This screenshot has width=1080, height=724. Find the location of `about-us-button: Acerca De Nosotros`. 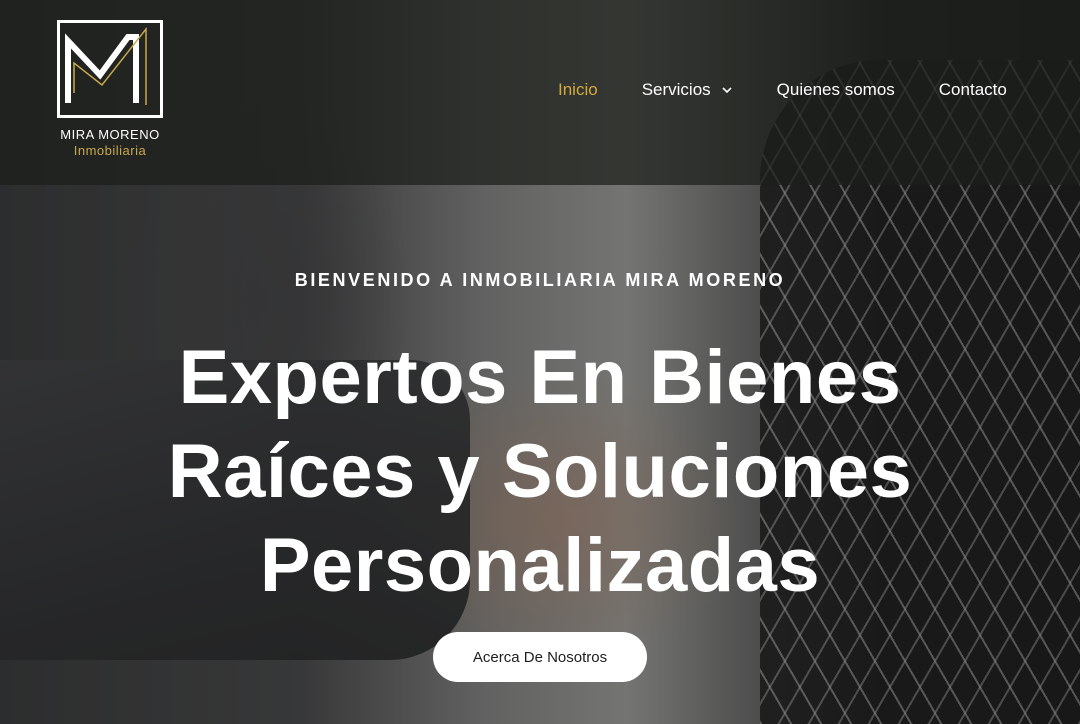

about-us-button: Acerca De Nosotros is located at coordinates (540, 657).